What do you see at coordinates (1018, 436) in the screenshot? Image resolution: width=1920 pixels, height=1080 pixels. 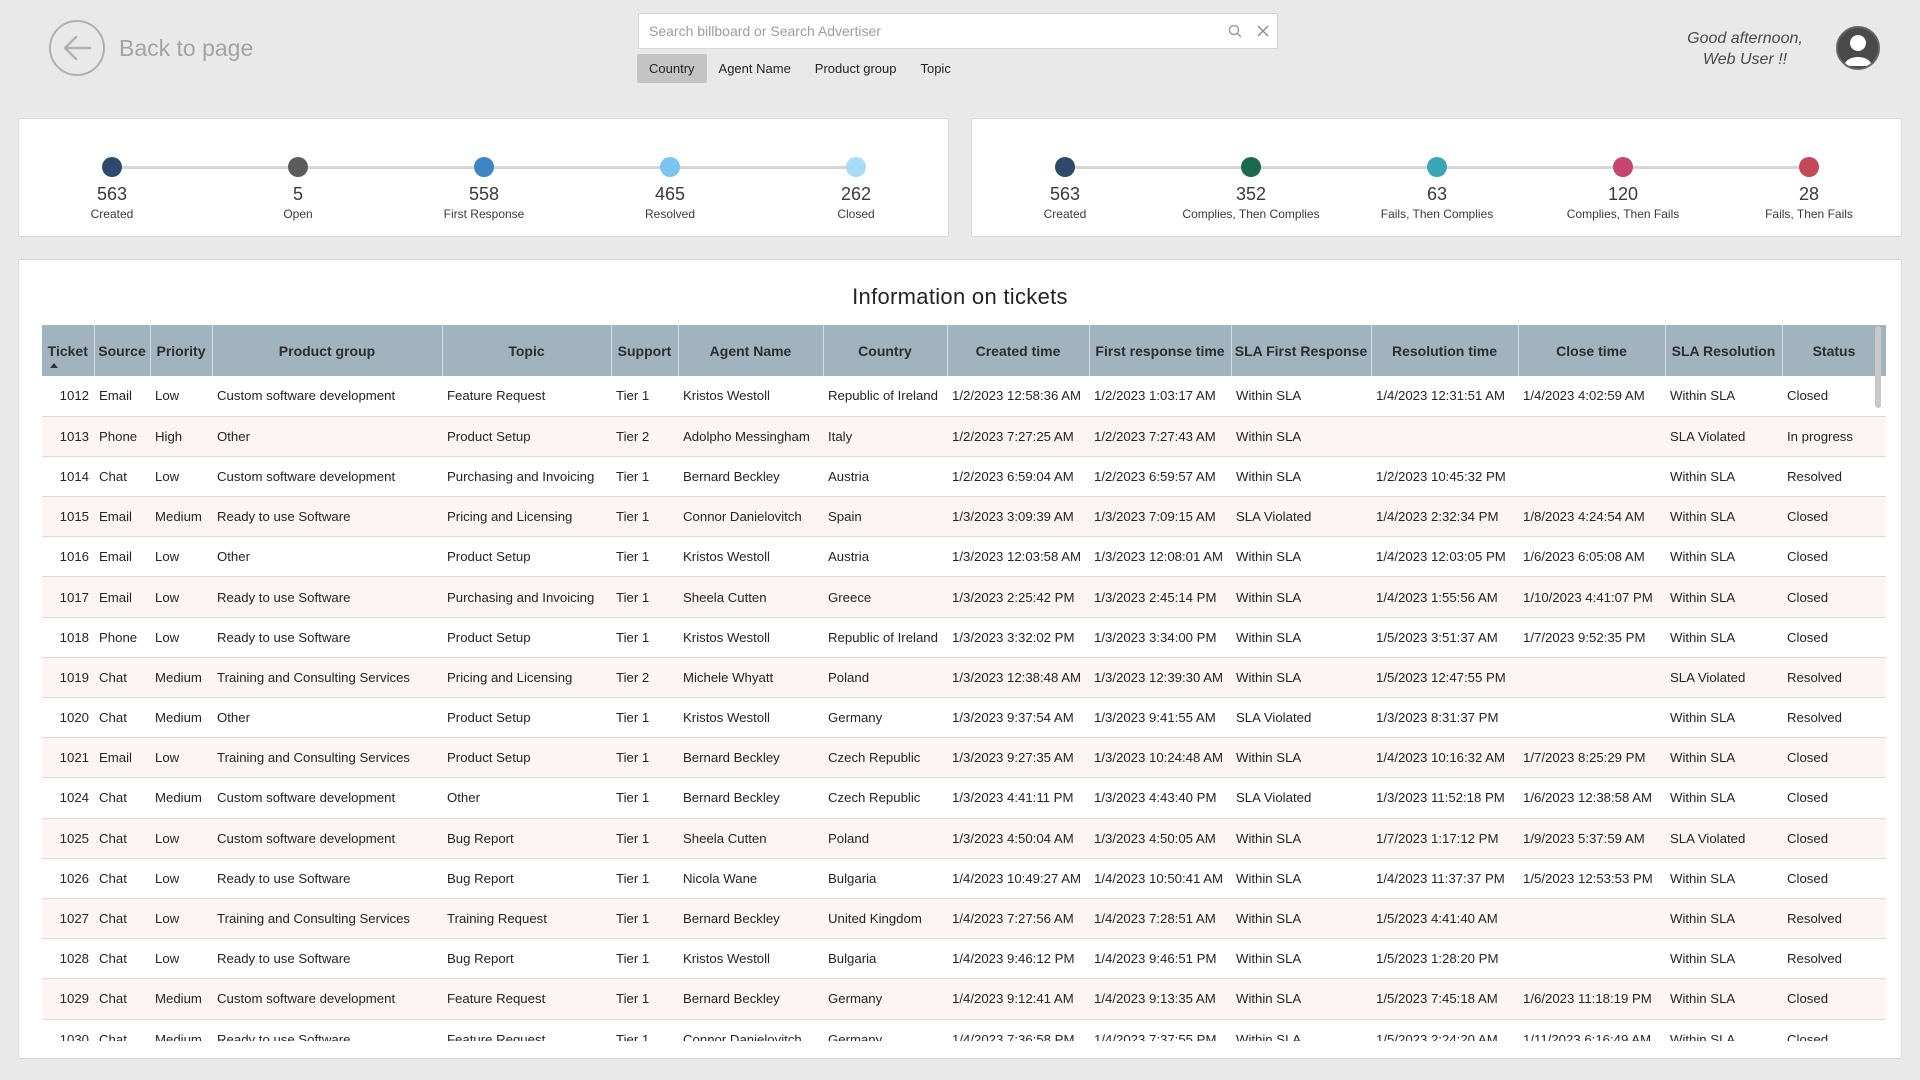 I see `col-created-time-cell: 1/2/2023 7:27:25 AM` at bounding box center [1018, 436].